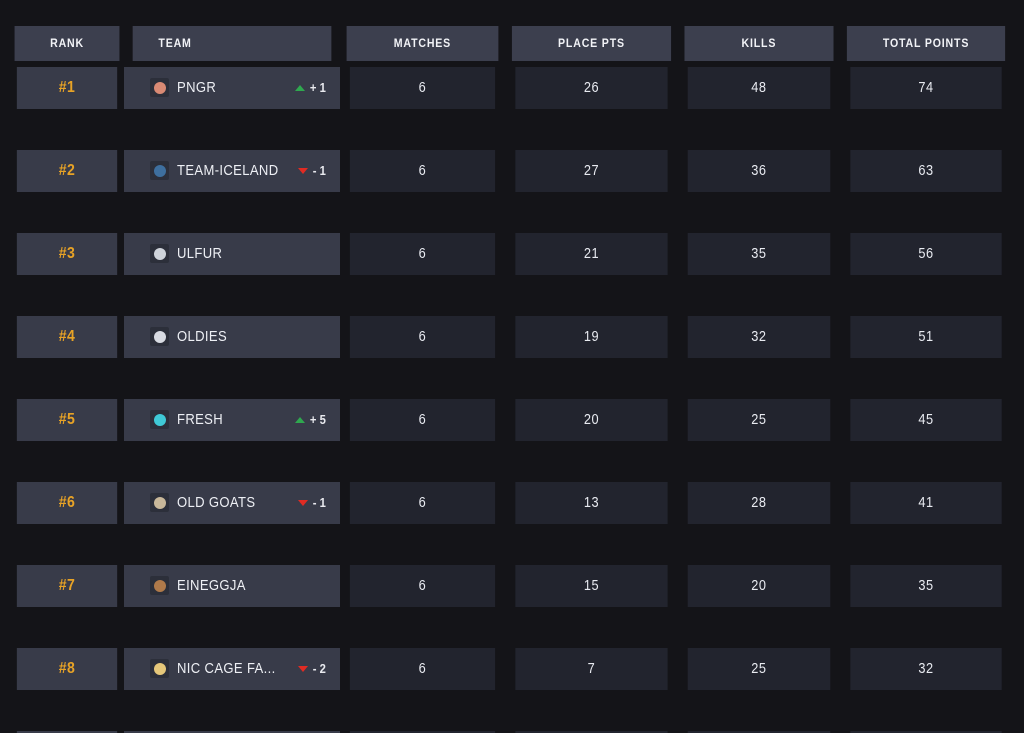 This screenshot has width=1024, height=733. I want to click on kills-value: 48, so click(759, 87).